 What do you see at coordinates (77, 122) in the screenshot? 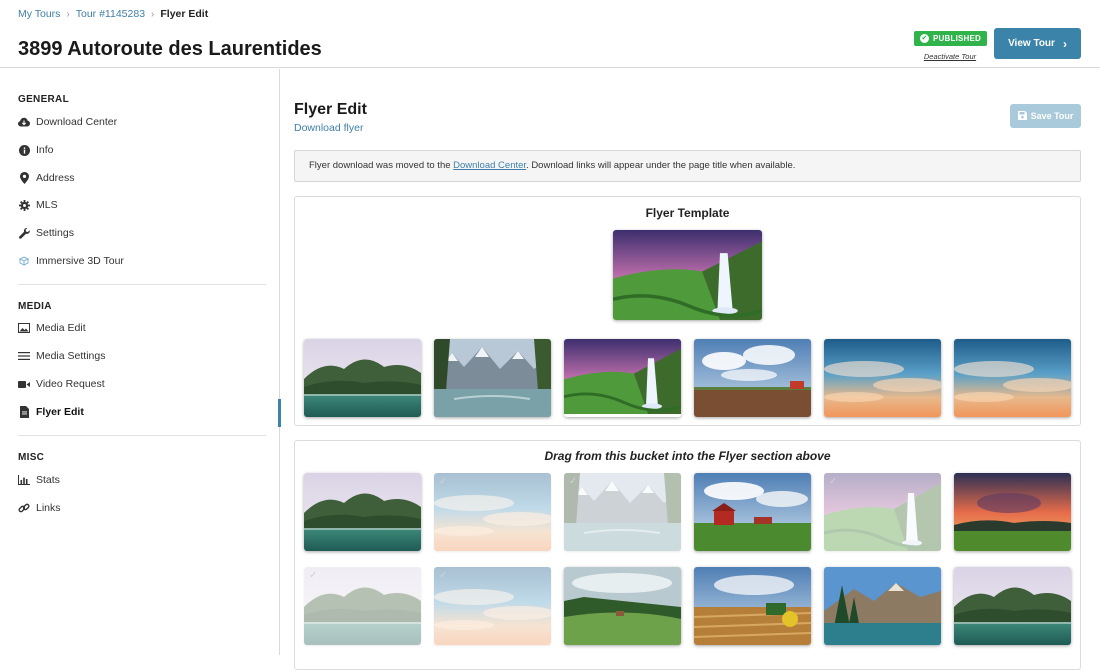
I see `sidebar-item-label: Download Center` at bounding box center [77, 122].